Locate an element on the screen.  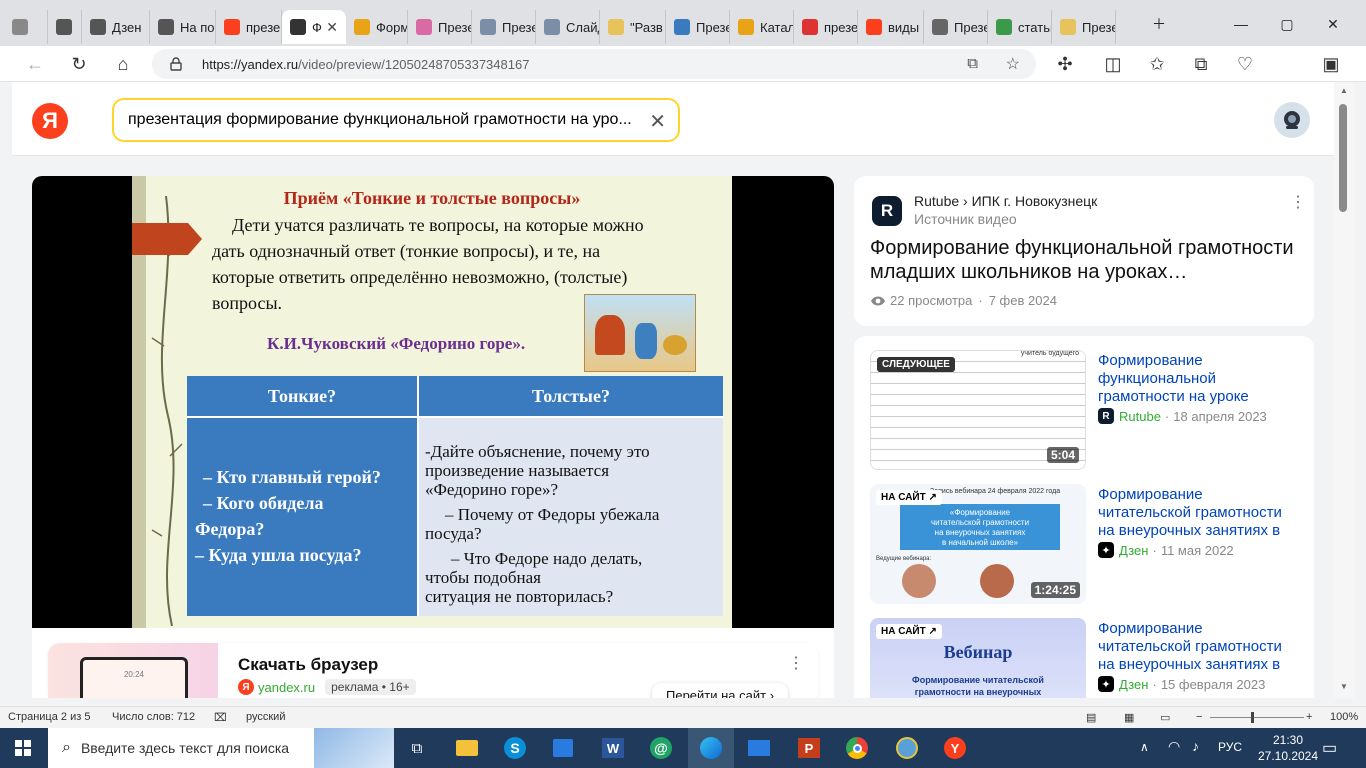
show-hidden-icons: ∧ is located at coordinates (1144, 747).